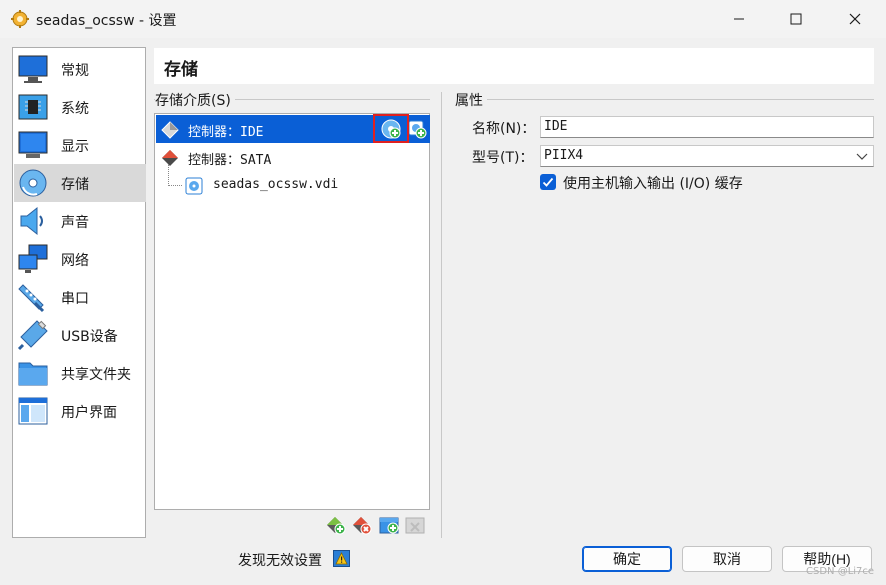 The image size is (886, 585). I want to click on sidebar-item-user-interface: 用户界面, so click(80, 411).